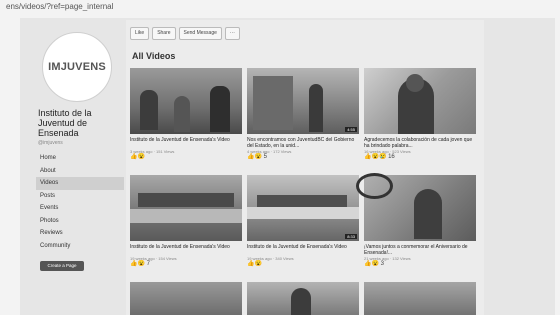 This screenshot has height=315, width=560. I want to click on nav-item-photos: Photos, so click(80, 221).